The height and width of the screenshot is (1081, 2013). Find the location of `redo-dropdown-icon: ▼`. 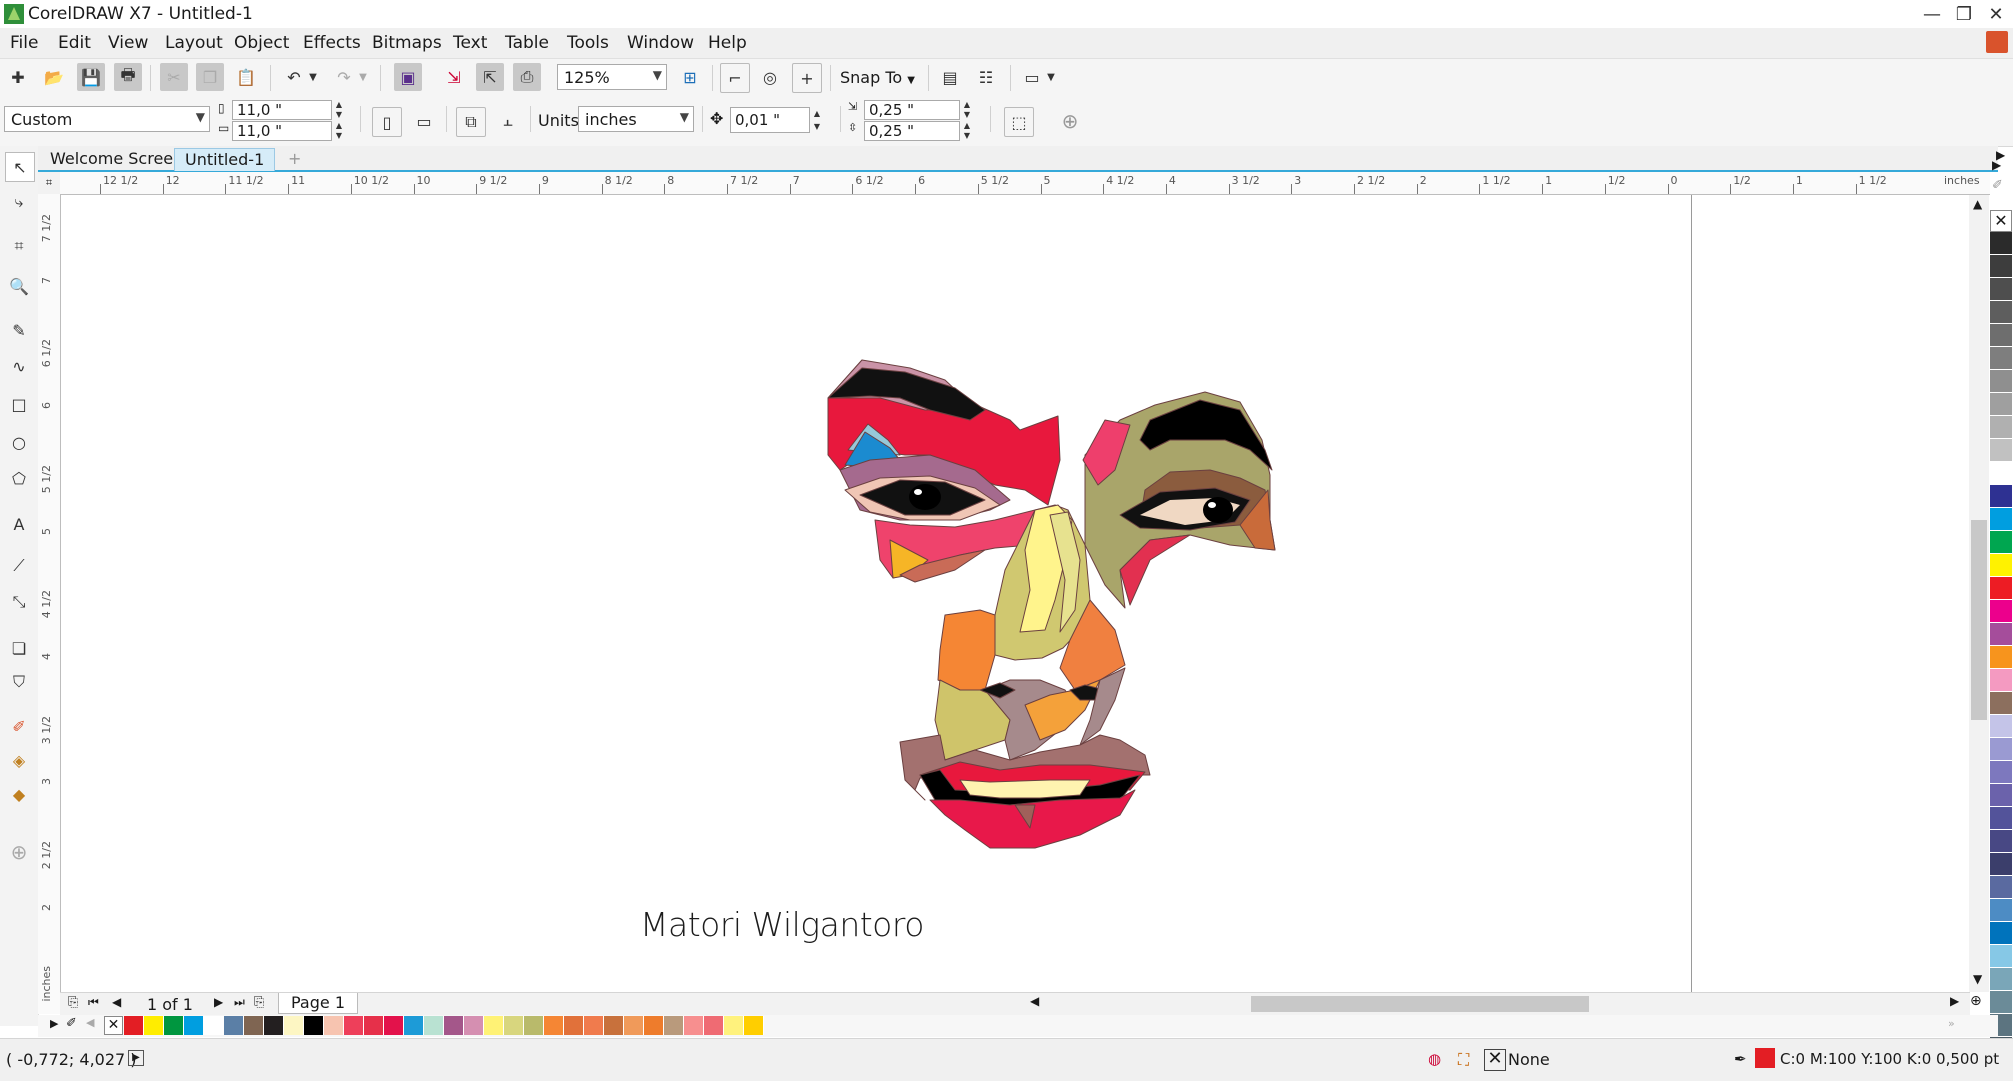

redo-dropdown-icon: ▼ is located at coordinates (363, 77).